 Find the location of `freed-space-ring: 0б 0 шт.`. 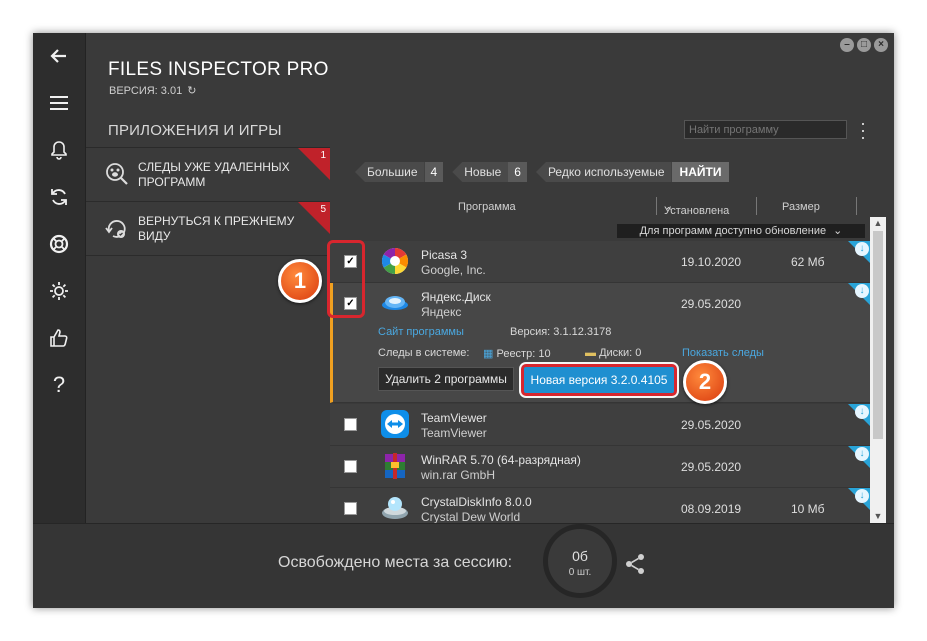

freed-space-ring: 0б 0 шт. is located at coordinates (580, 561).